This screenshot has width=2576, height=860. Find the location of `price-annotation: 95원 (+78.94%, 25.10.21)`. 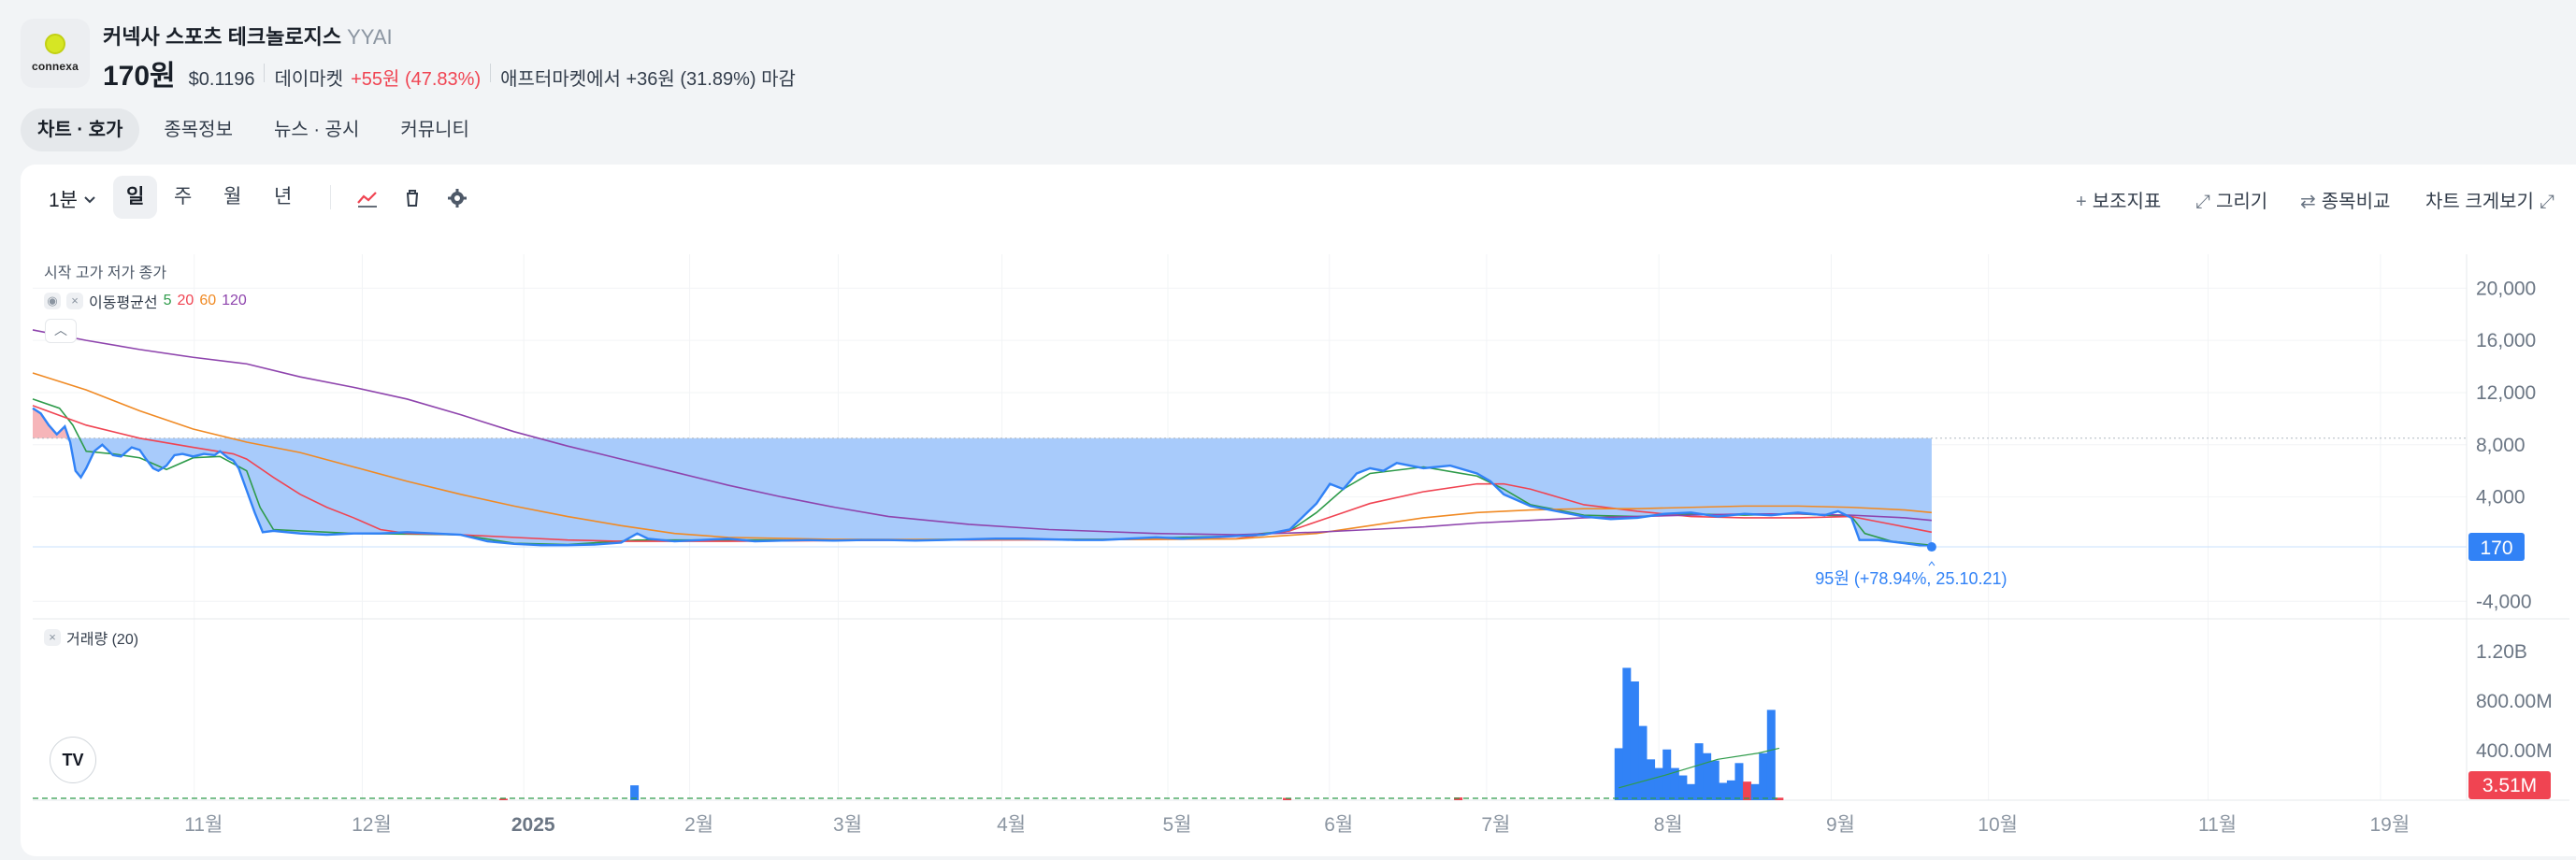

price-annotation: 95원 (+78.94%, 25.10.21) is located at coordinates (1911, 578).